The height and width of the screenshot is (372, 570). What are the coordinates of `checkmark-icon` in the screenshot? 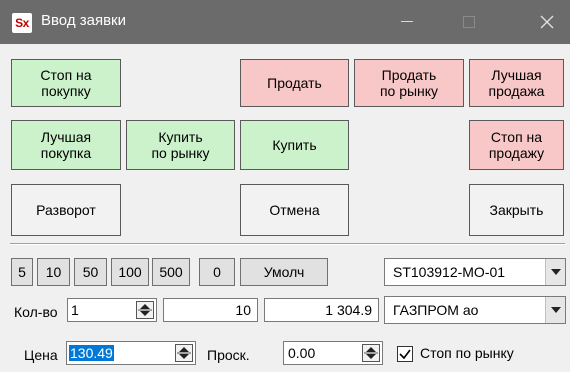 It's located at (405, 354).